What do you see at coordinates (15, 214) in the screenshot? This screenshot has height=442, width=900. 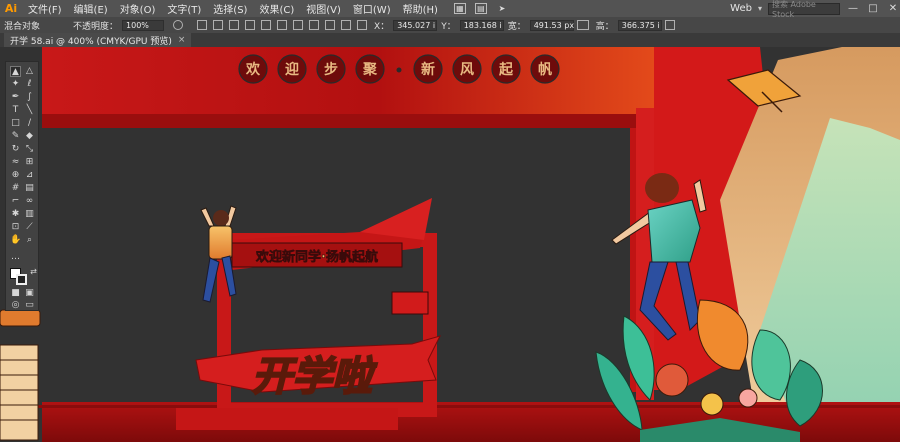 I see `symbol-sprayer-tool-icon: ✱` at bounding box center [15, 214].